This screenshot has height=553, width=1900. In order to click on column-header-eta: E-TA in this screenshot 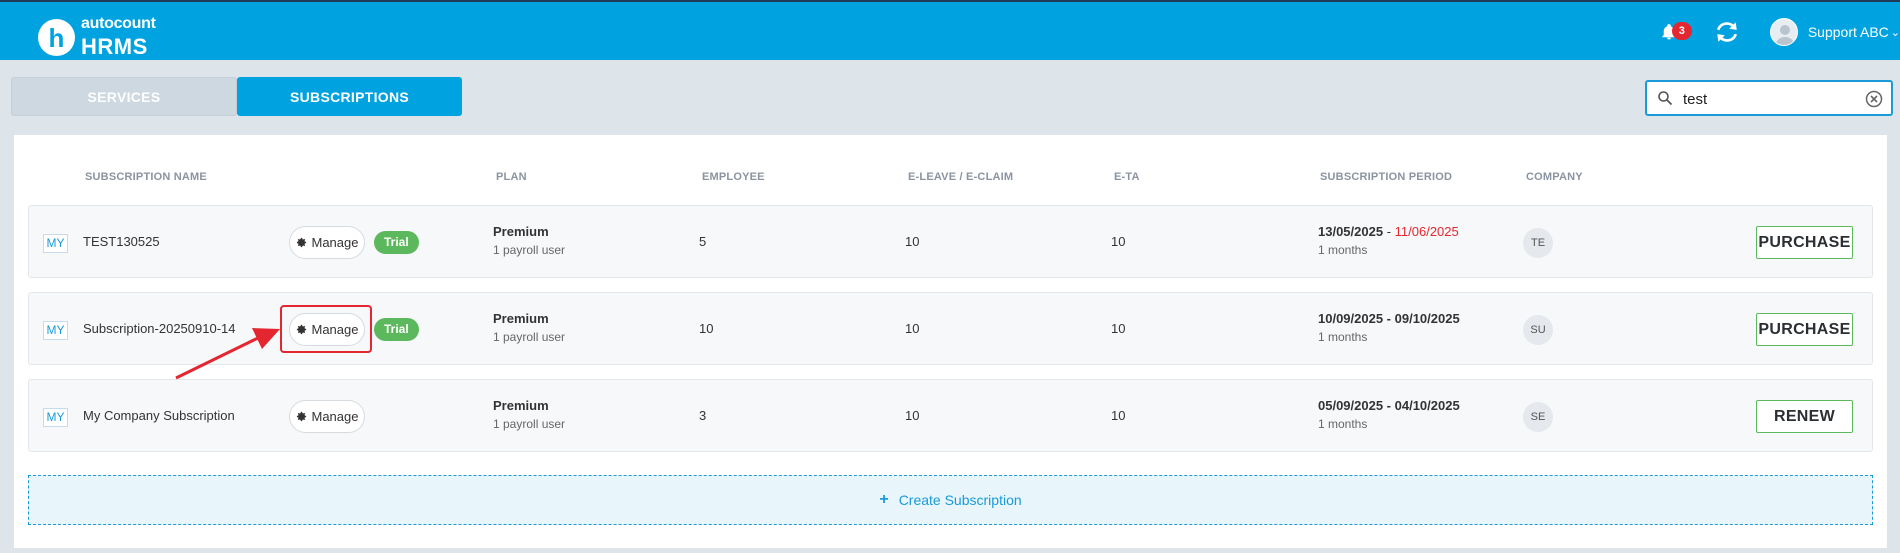, I will do `click(1127, 177)`.